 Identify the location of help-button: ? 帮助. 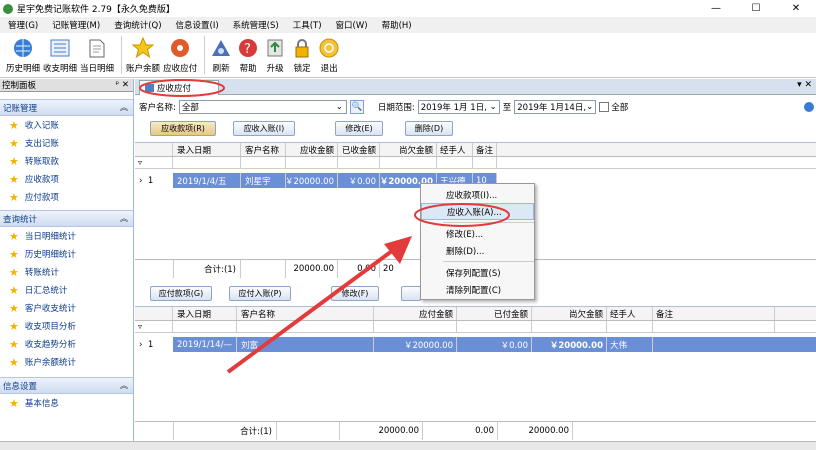
(248, 53).